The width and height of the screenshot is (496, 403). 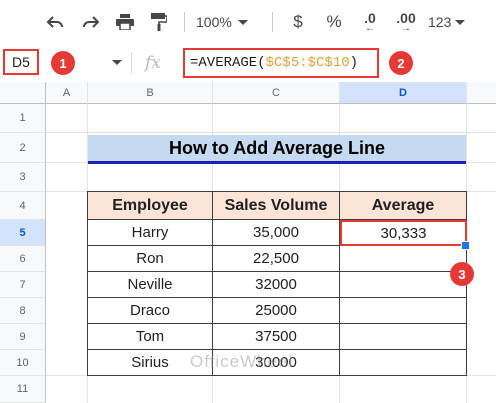 I want to click on selected-cell-d5: 30,333, so click(x=403, y=233).